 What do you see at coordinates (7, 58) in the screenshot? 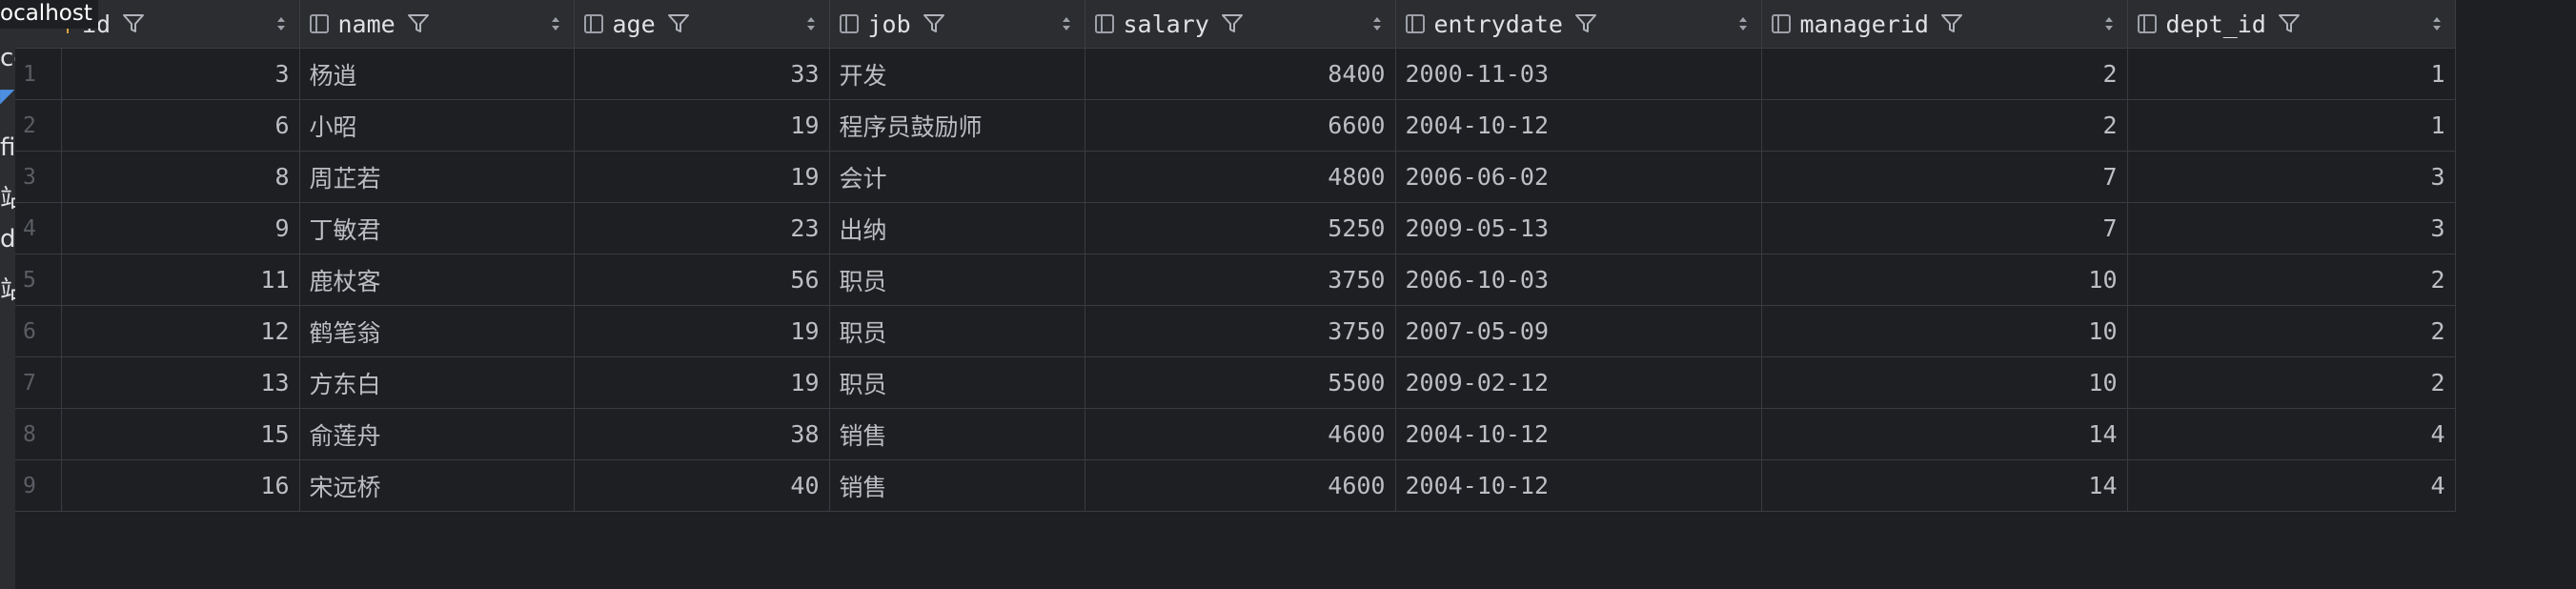
I see `sidebar-item: co` at bounding box center [7, 58].